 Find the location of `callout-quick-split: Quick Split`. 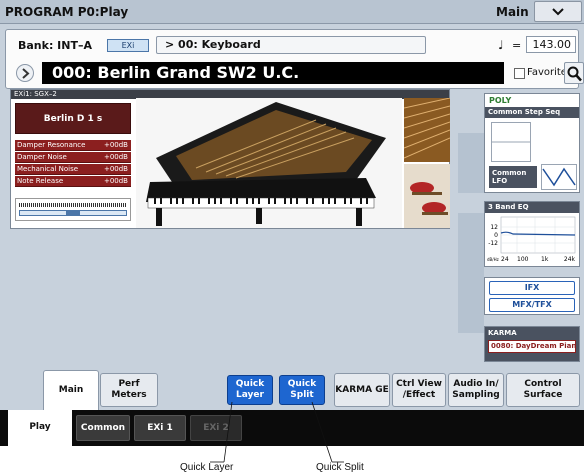

callout-quick-split: Quick Split is located at coordinates (340, 467).